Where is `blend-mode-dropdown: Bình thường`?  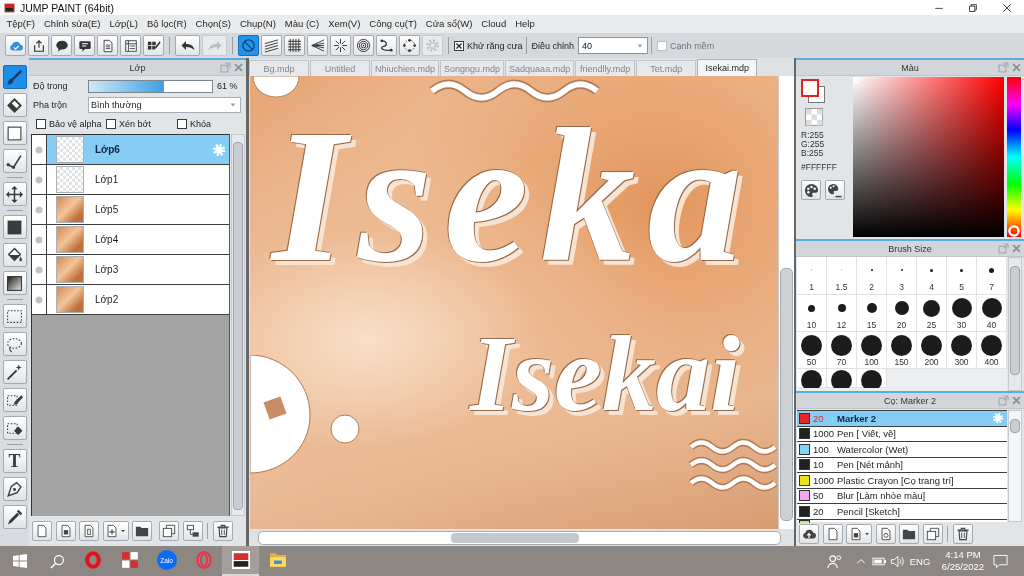
blend-mode-dropdown: Bình thường is located at coordinates (164, 104).